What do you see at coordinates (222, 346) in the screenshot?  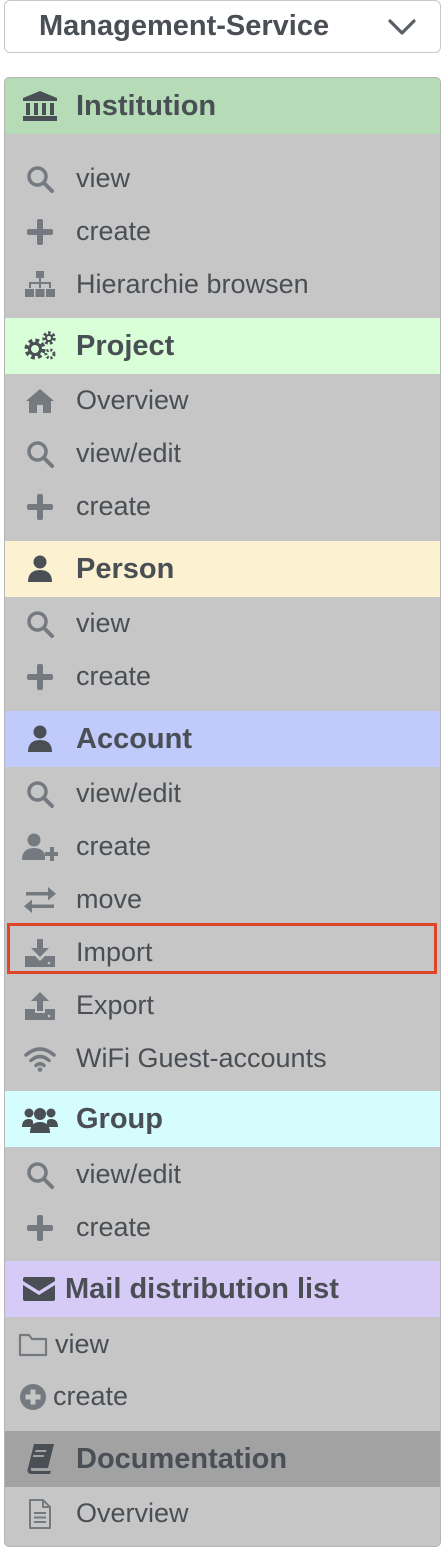 I see `section-header-project: Project` at bounding box center [222, 346].